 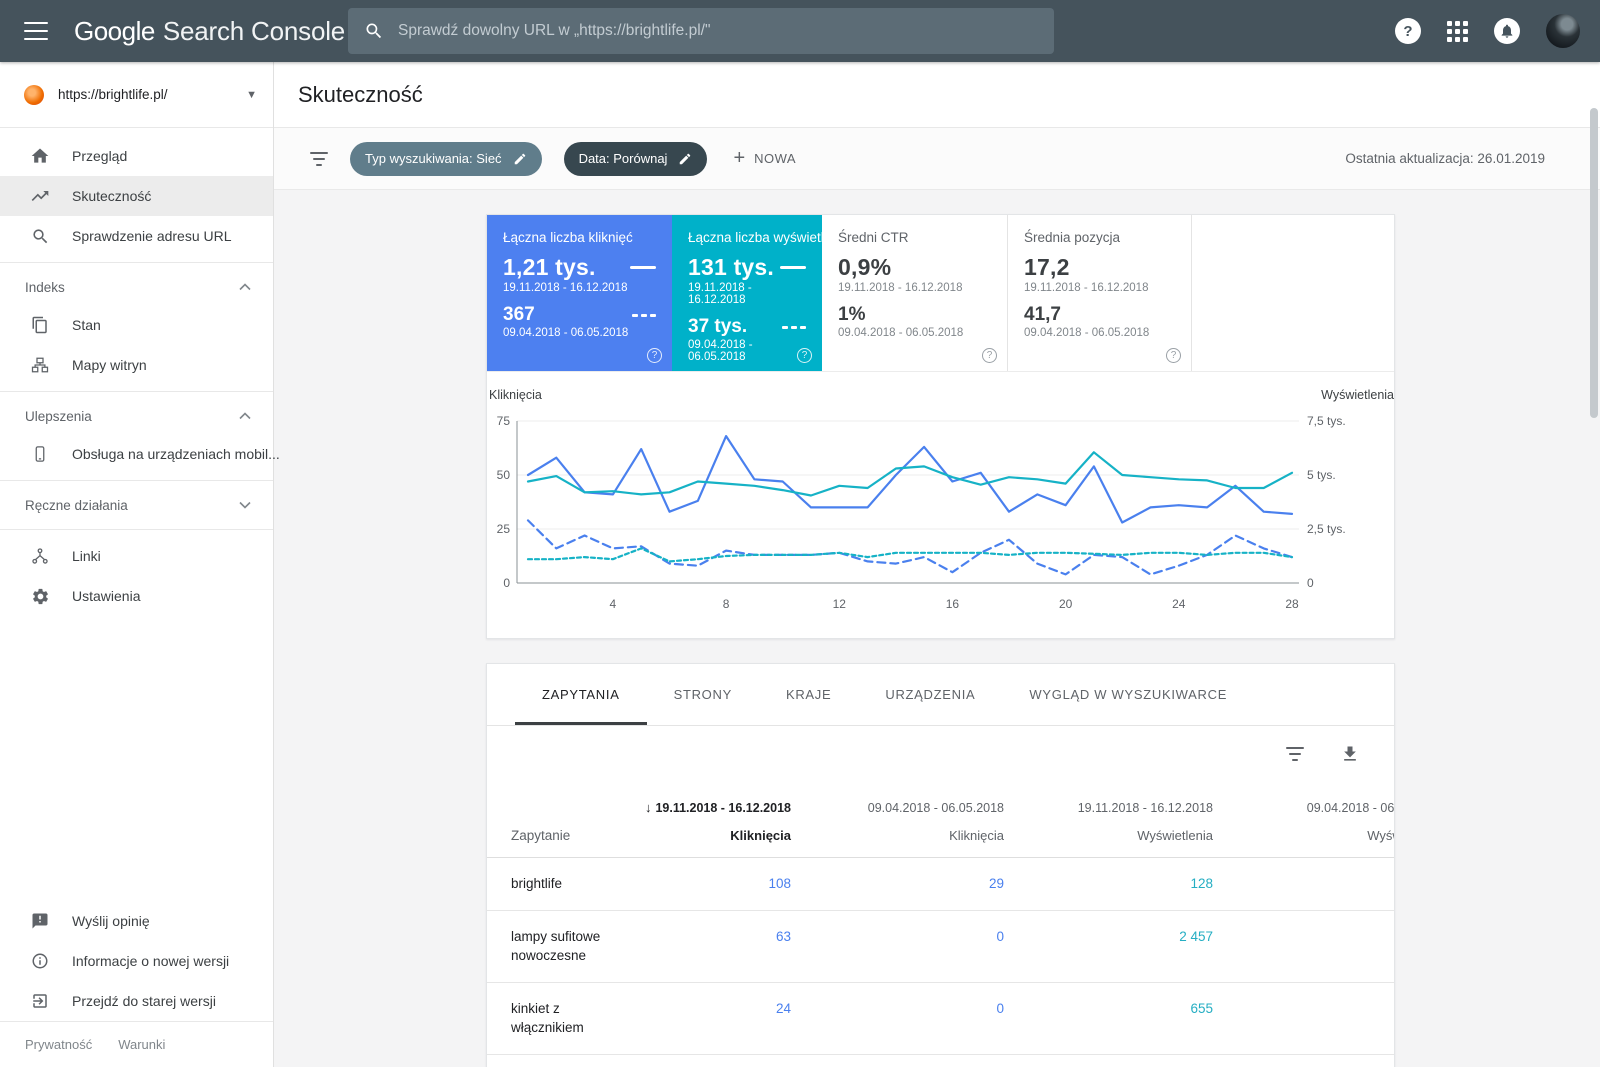 I want to click on download-icon, so click(x=1350, y=754).